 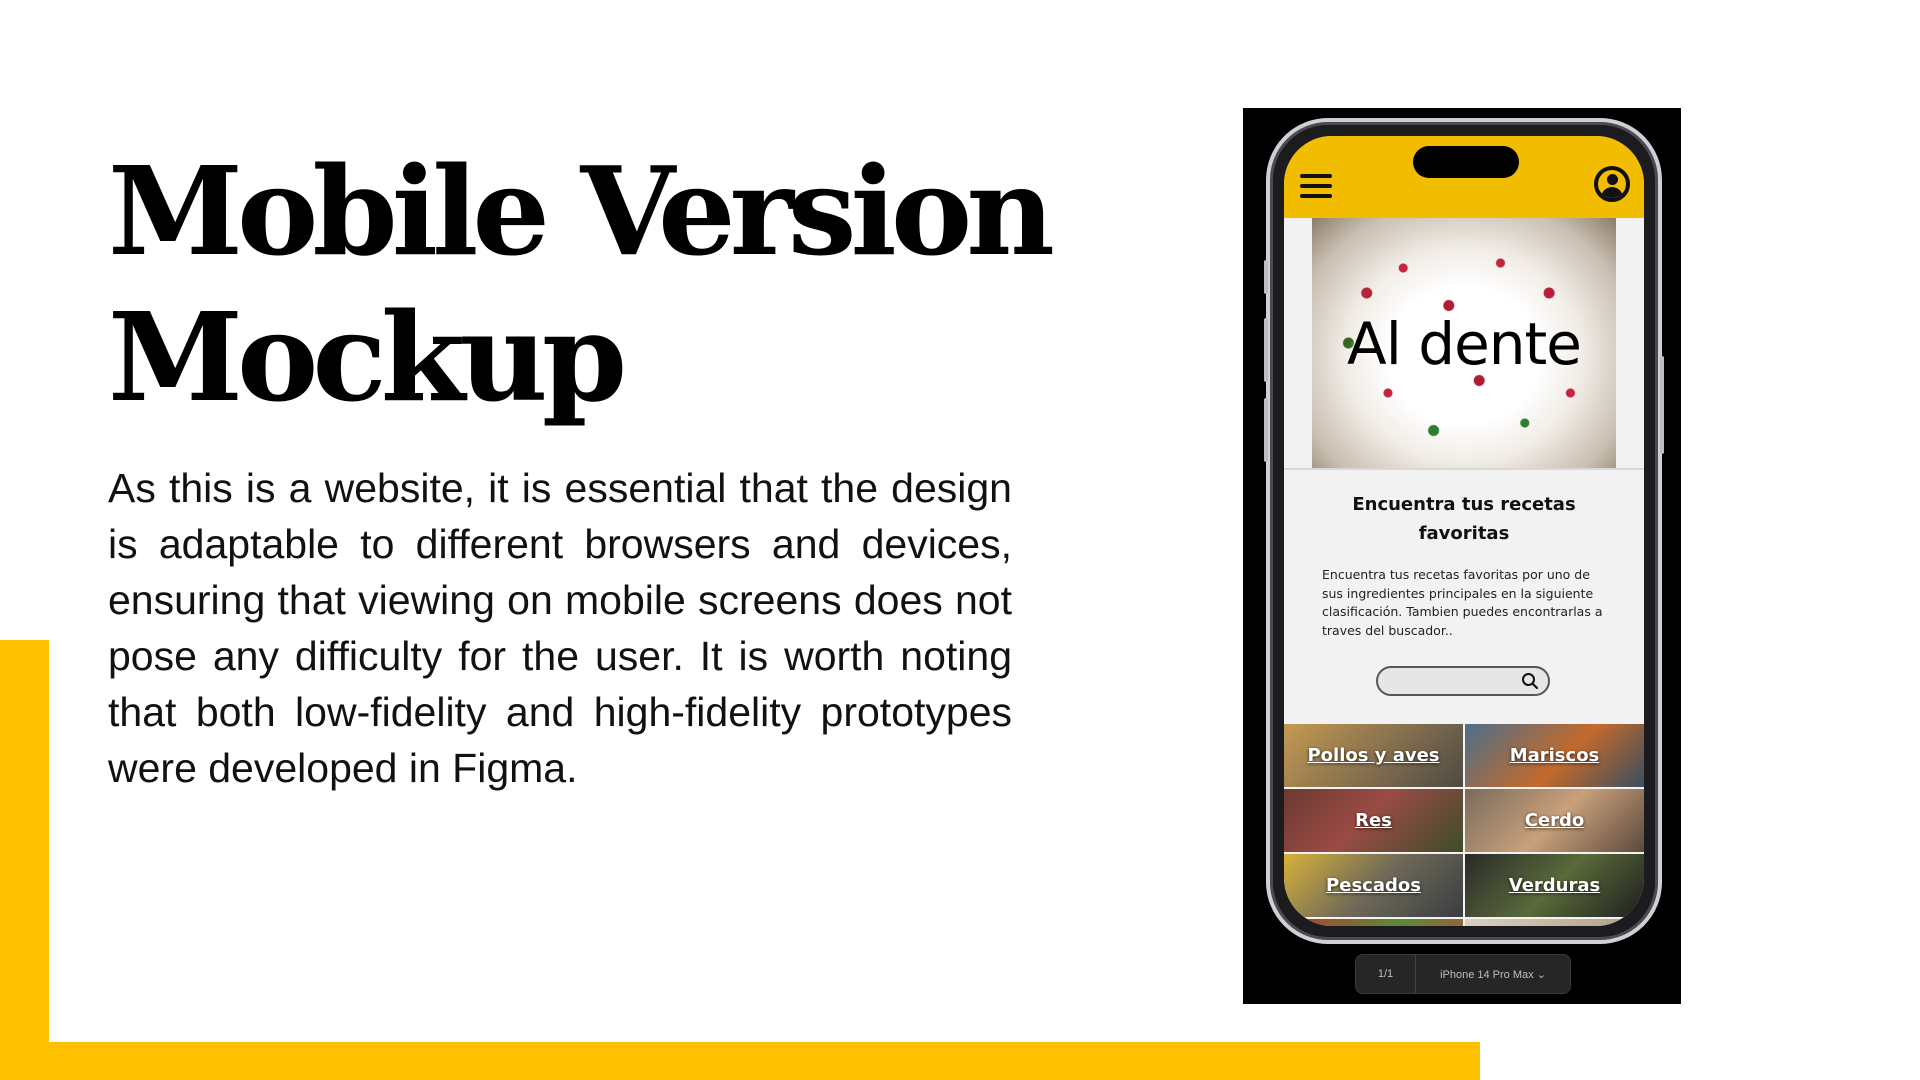 I want to click on hero-title: Al dente, so click(x=1464, y=344).